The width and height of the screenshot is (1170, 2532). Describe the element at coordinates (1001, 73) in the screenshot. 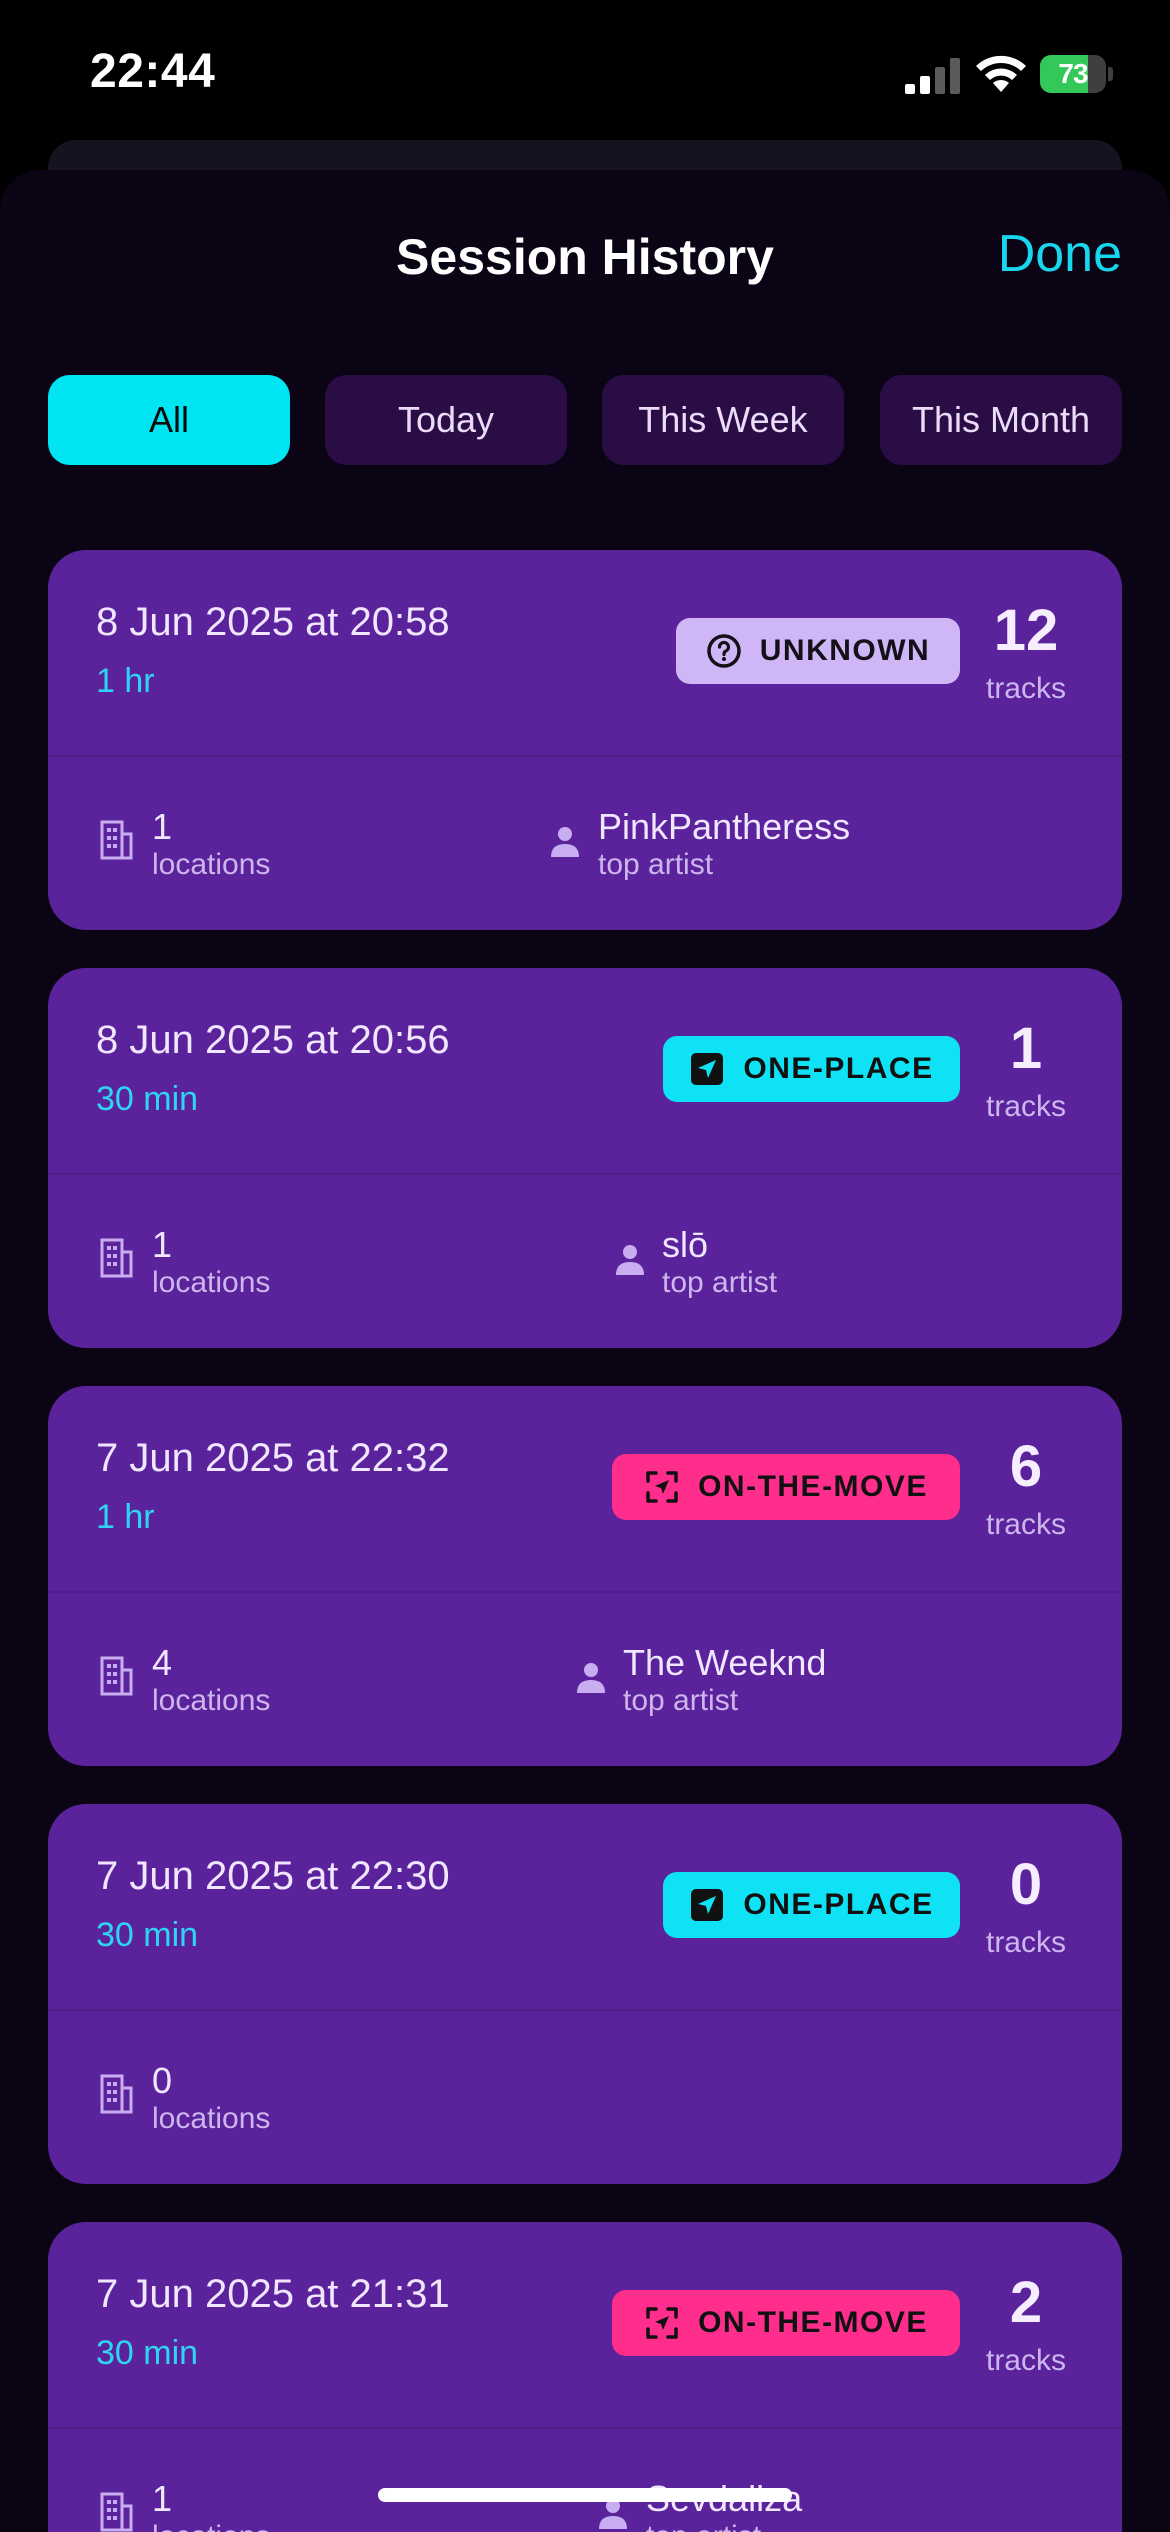

I see `wifi-icon` at that location.